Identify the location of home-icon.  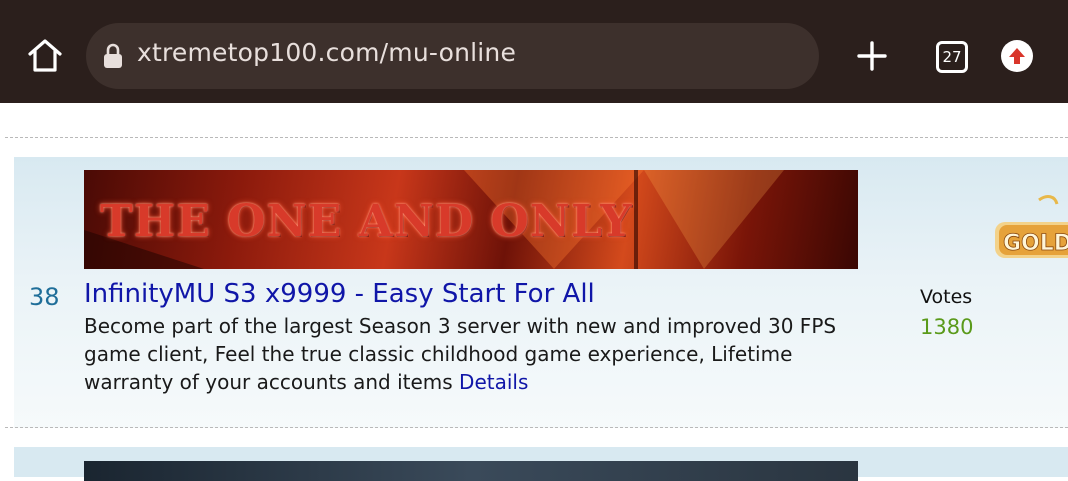
(45, 55).